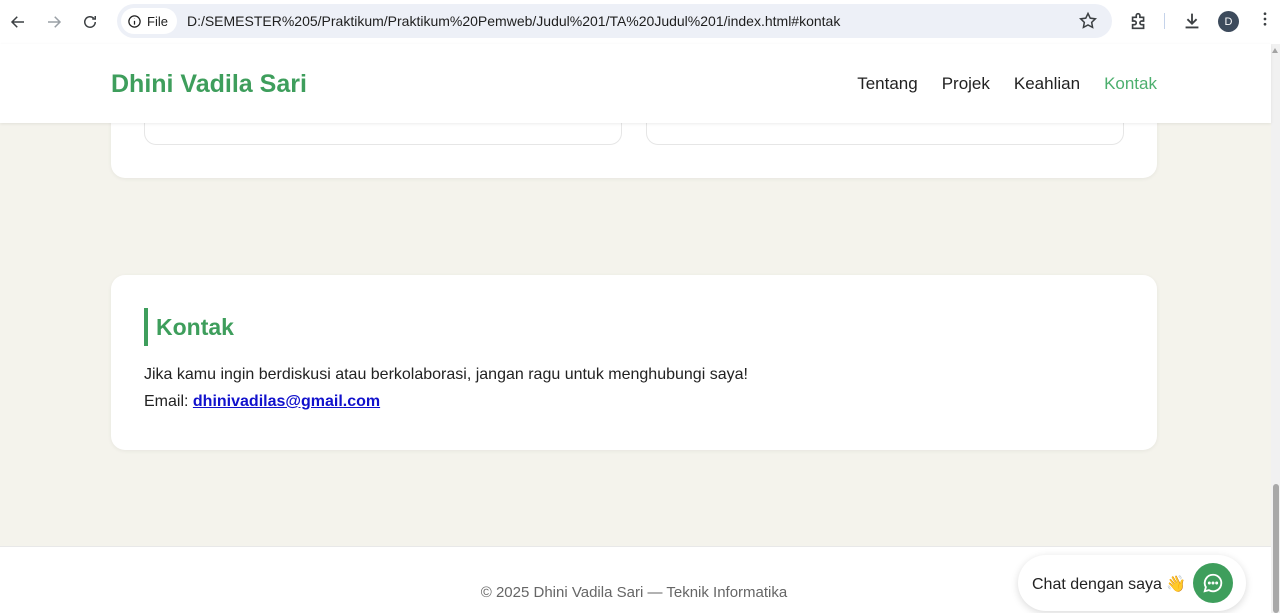  I want to click on chat-widget: Chat dengan saya 👋, so click(1132, 583).